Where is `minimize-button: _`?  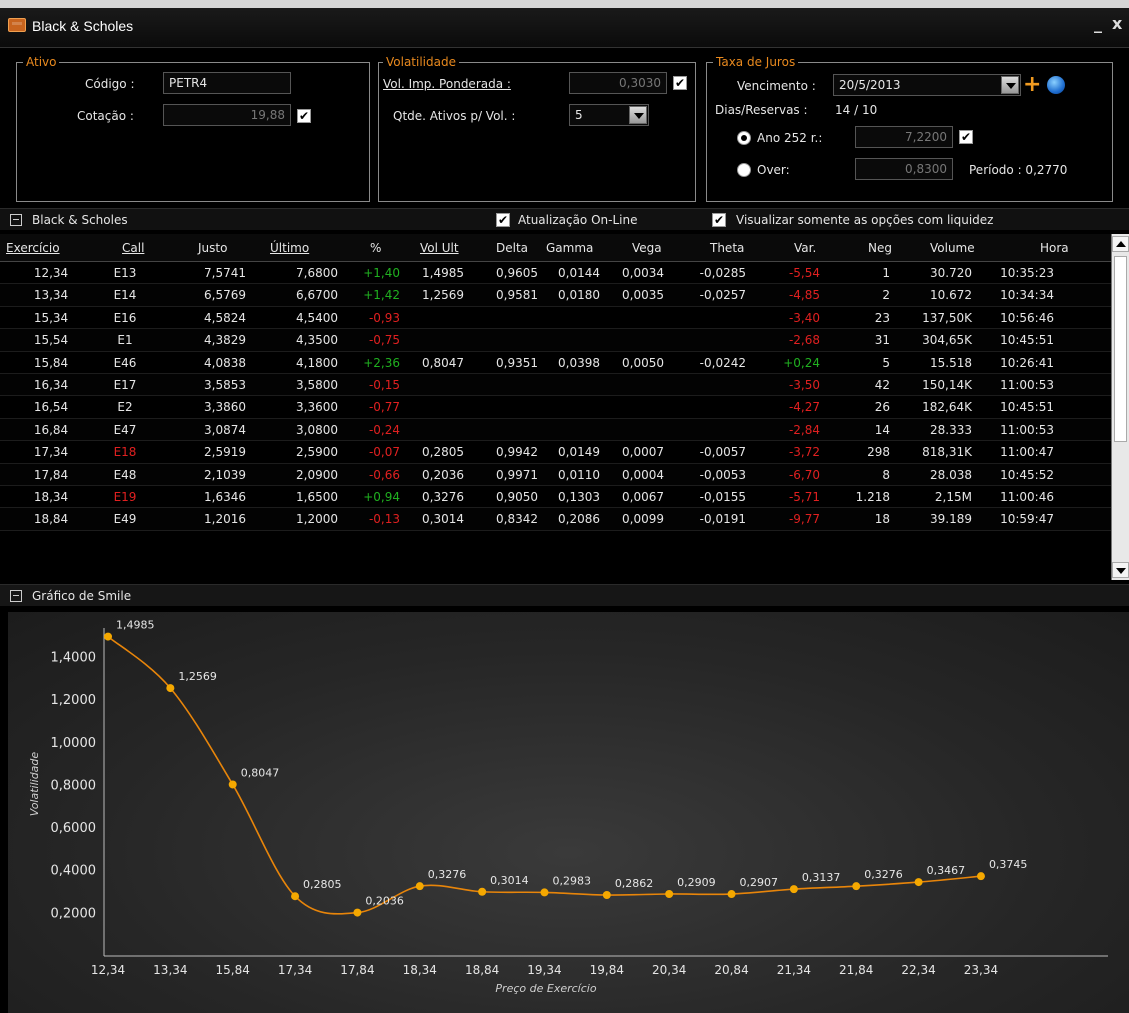 minimize-button: _ is located at coordinates (1098, 23).